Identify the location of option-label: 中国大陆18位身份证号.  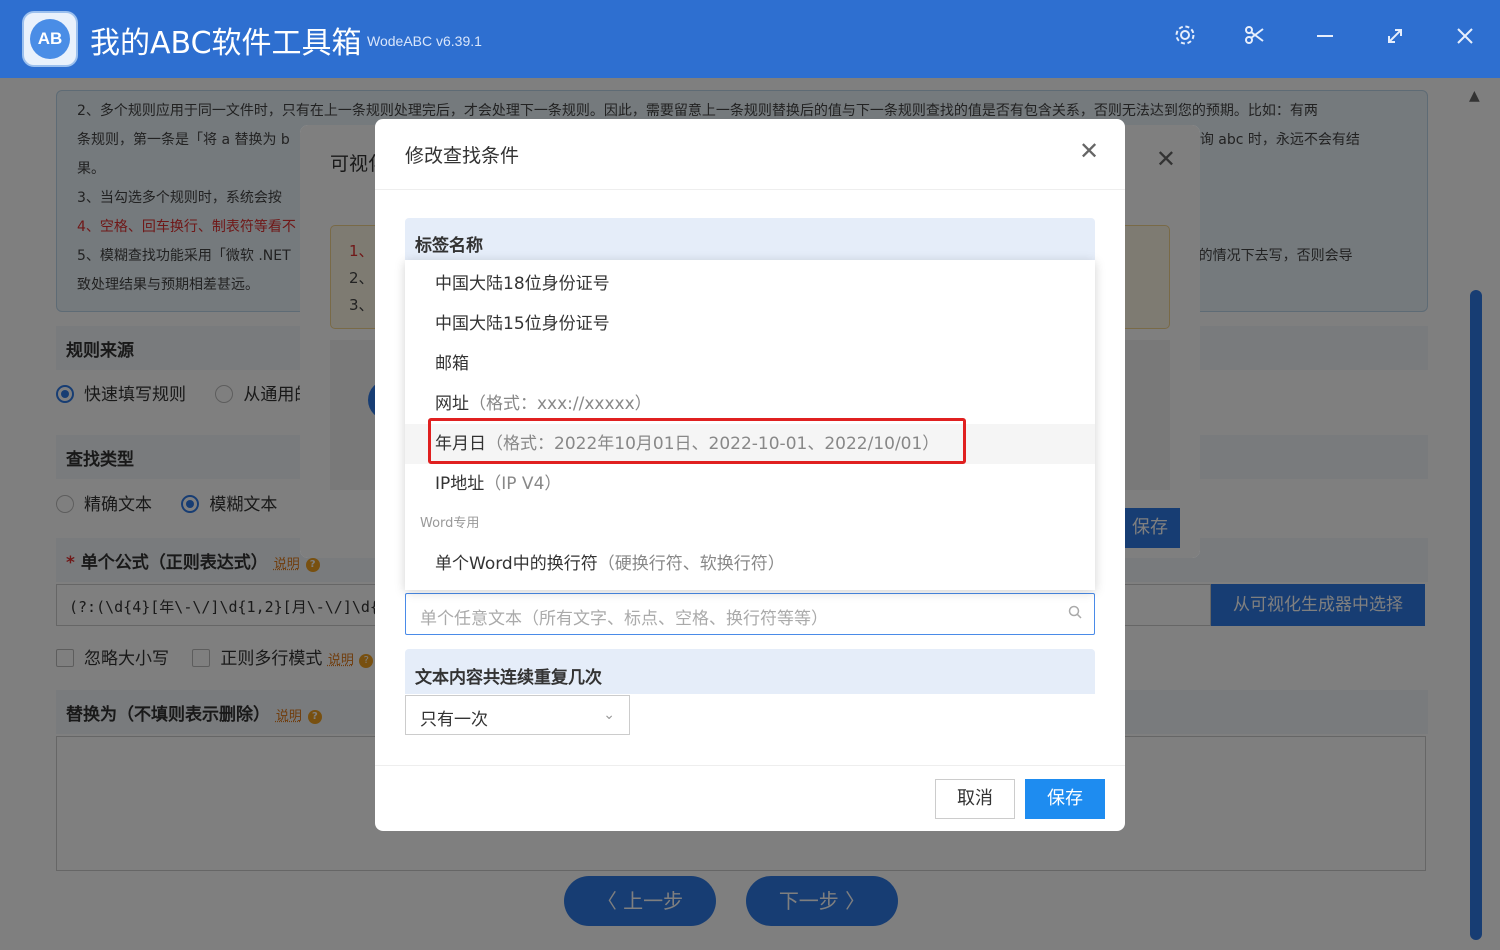
(522, 284).